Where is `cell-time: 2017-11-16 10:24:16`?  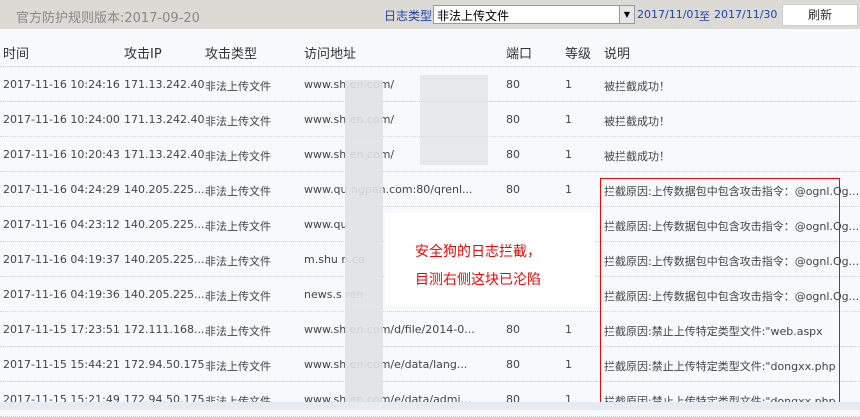 cell-time: 2017-11-16 10:24:16 is located at coordinates (61, 84).